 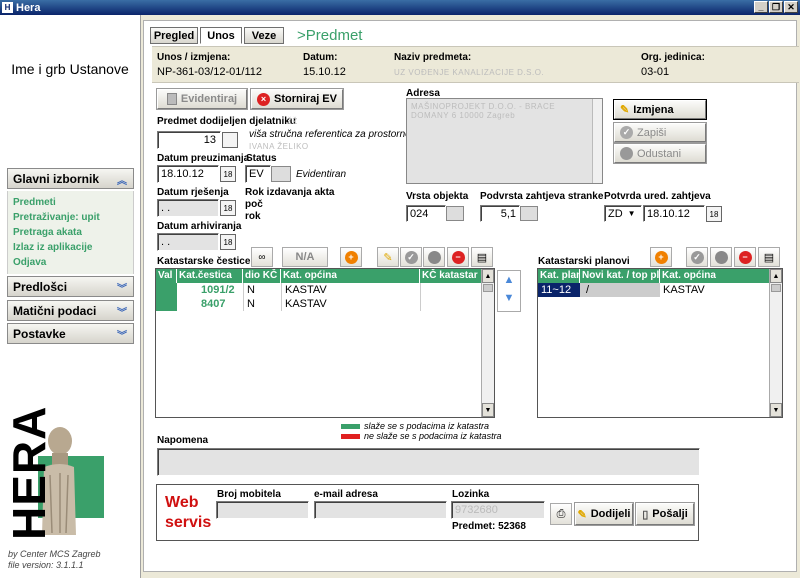 I want to click on stop-plan-button, so click(x=721, y=257).